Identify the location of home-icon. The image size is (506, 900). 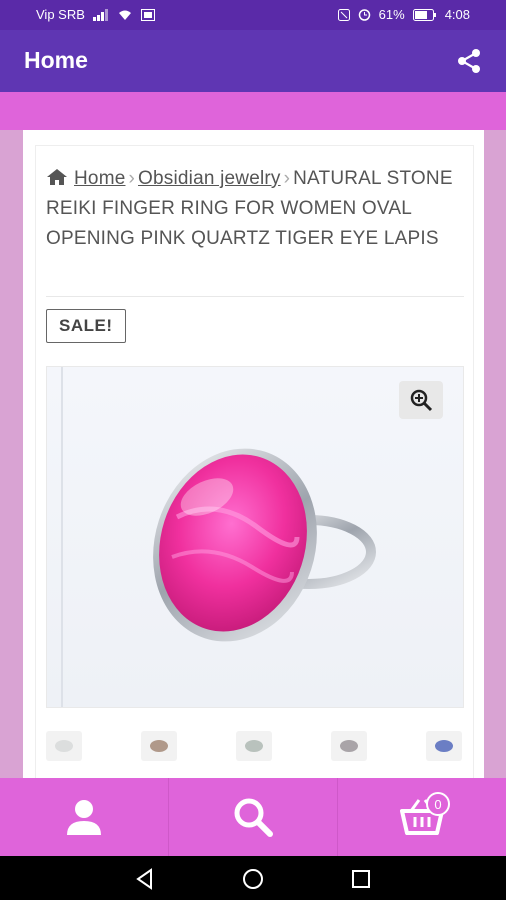
(57, 177).